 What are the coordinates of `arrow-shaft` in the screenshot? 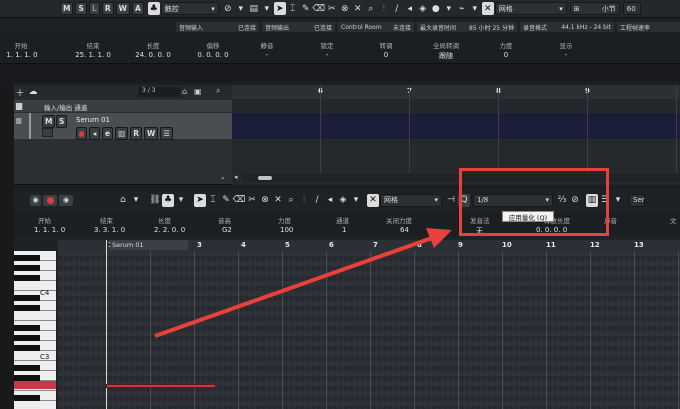 It's located at (293, 287).